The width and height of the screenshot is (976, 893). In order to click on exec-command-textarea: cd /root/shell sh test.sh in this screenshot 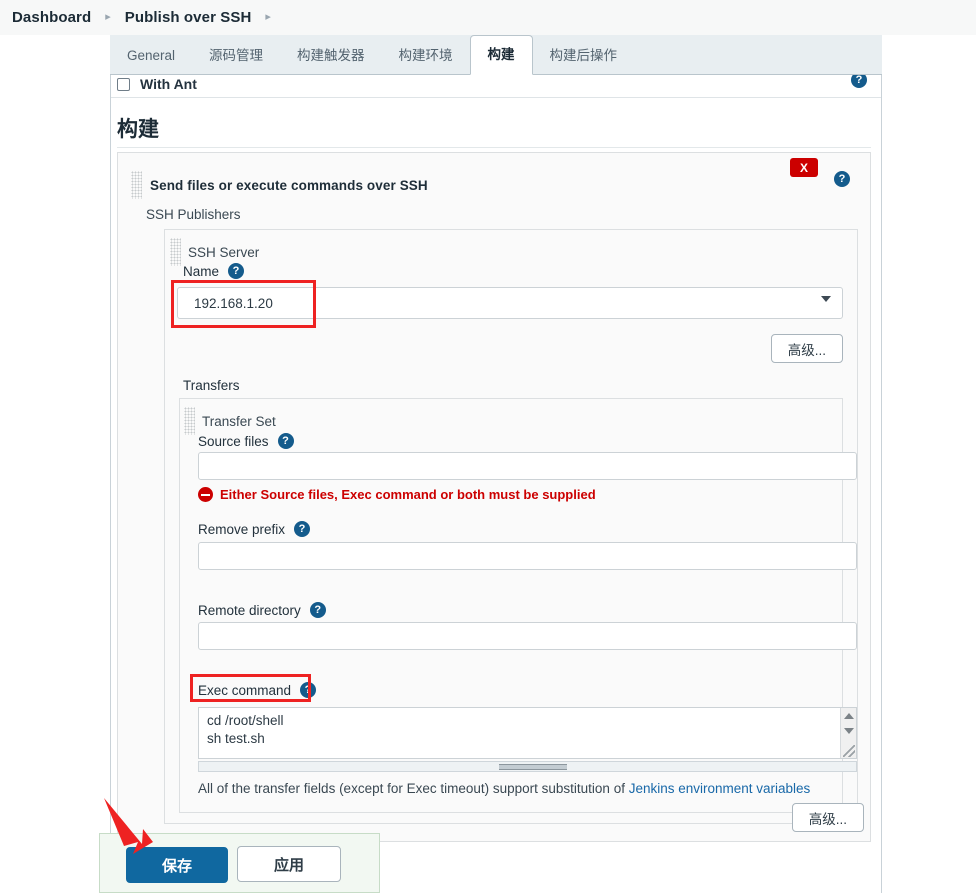, I will do `click(527, 733)`.